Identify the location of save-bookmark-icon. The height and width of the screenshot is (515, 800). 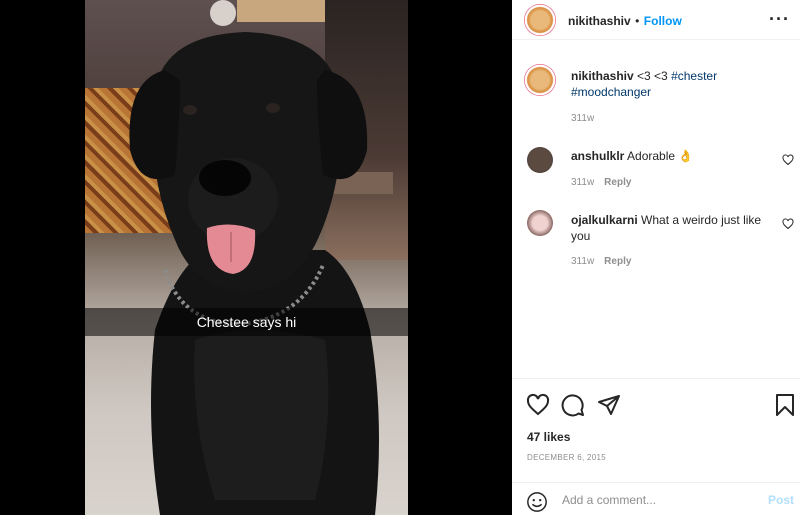
(785, 405).